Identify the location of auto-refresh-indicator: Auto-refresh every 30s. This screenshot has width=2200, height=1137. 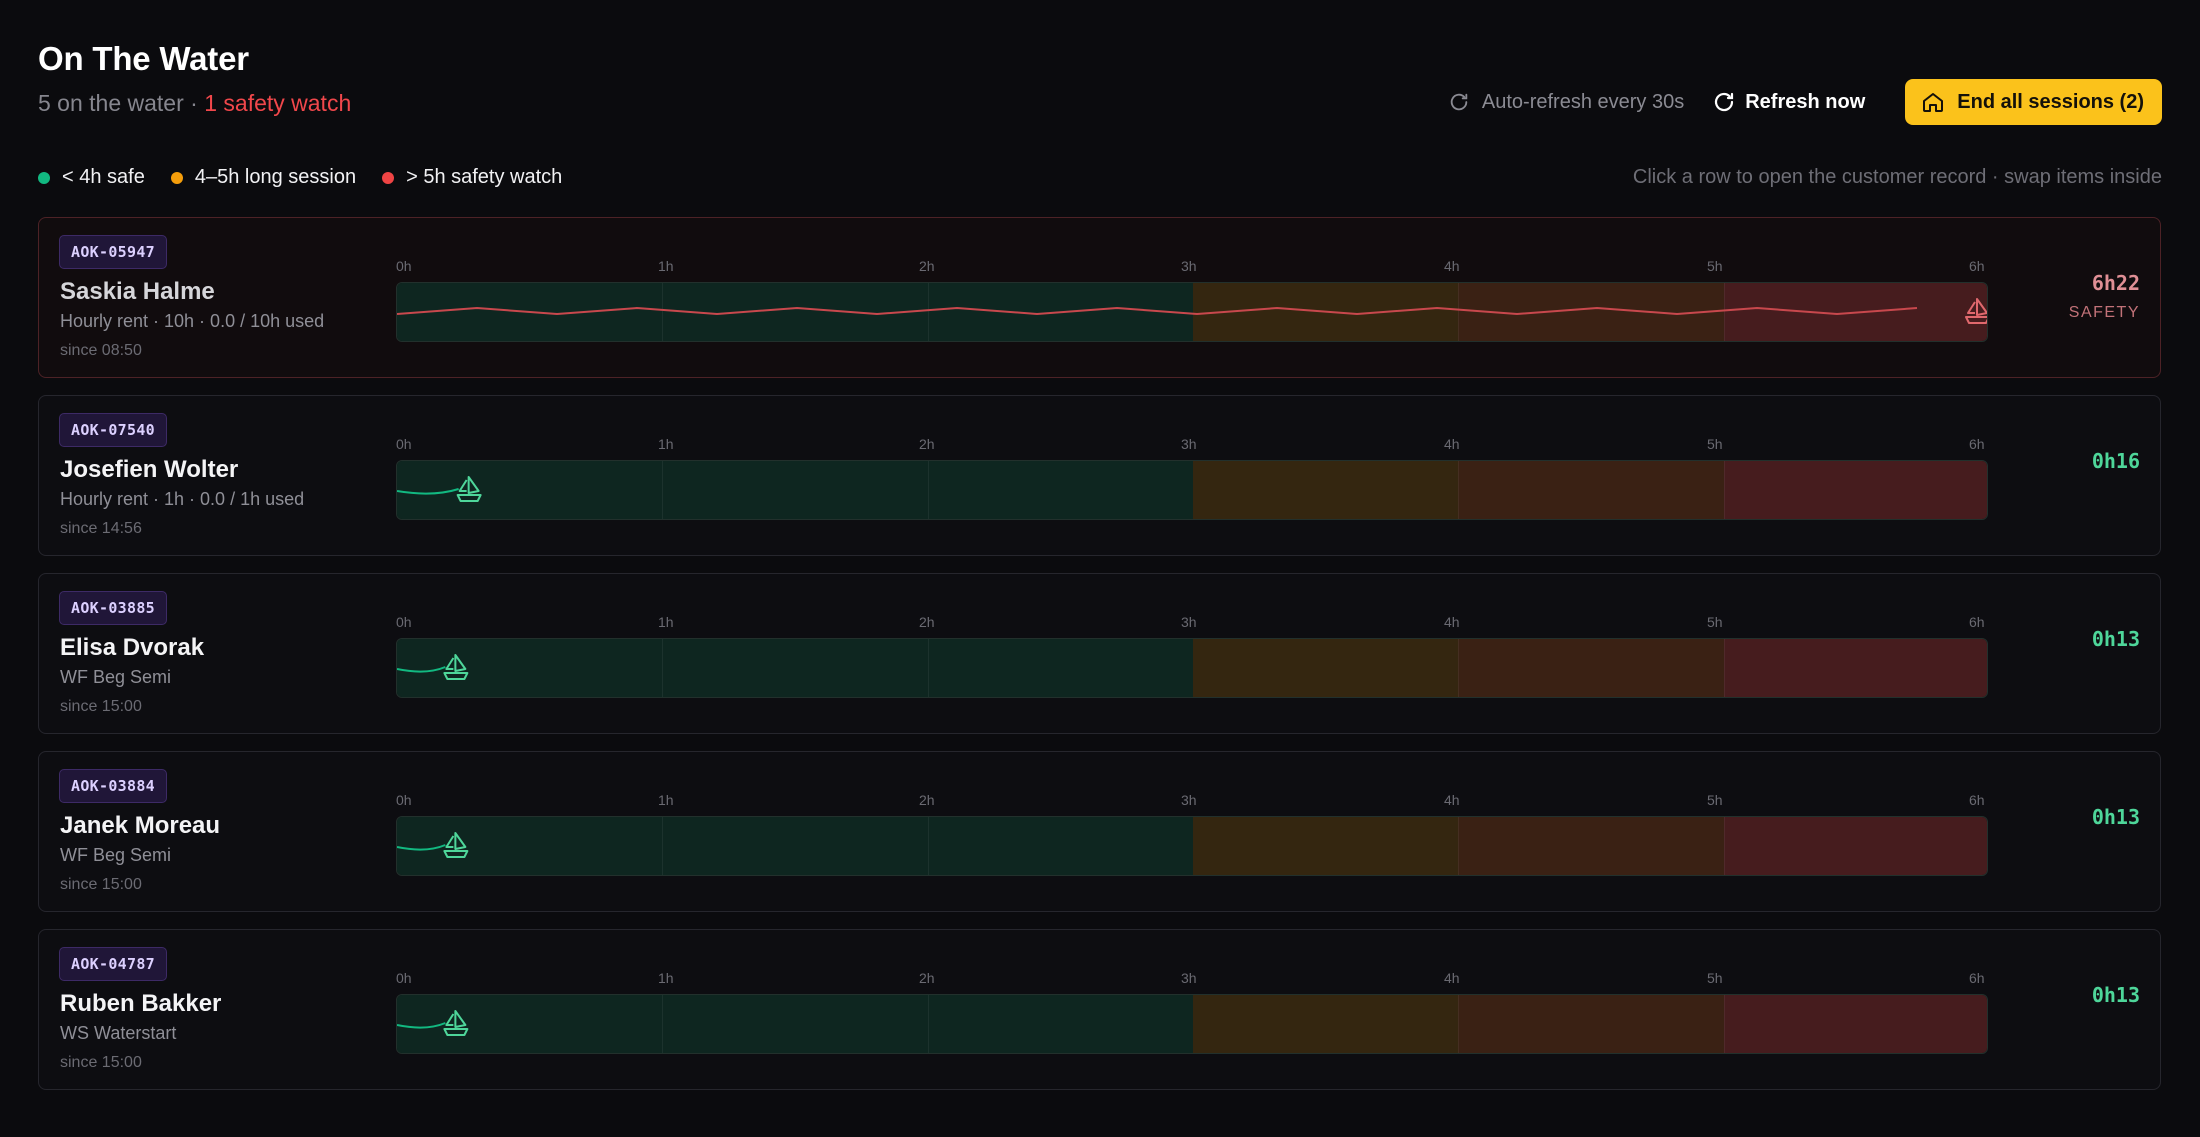
(1566, 102).